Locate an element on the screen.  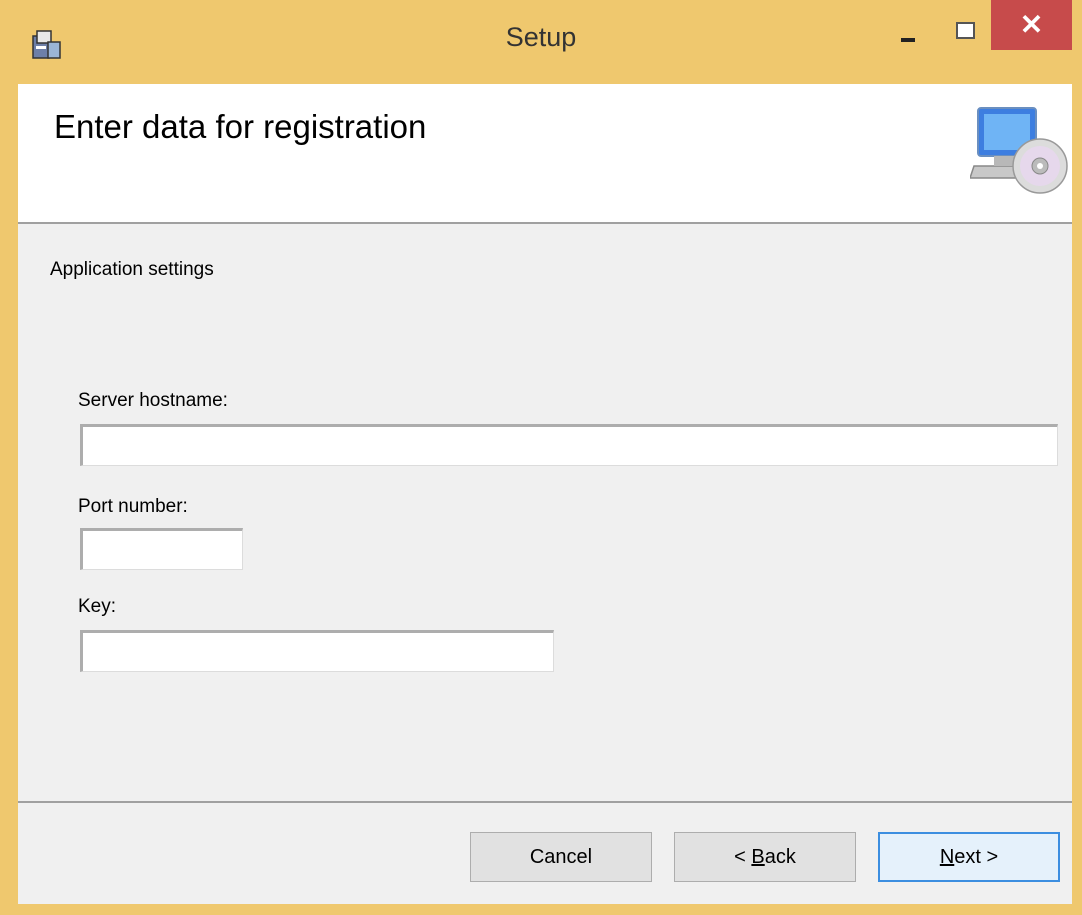
computer-cd-icon is located at coordinates (1019, 150).